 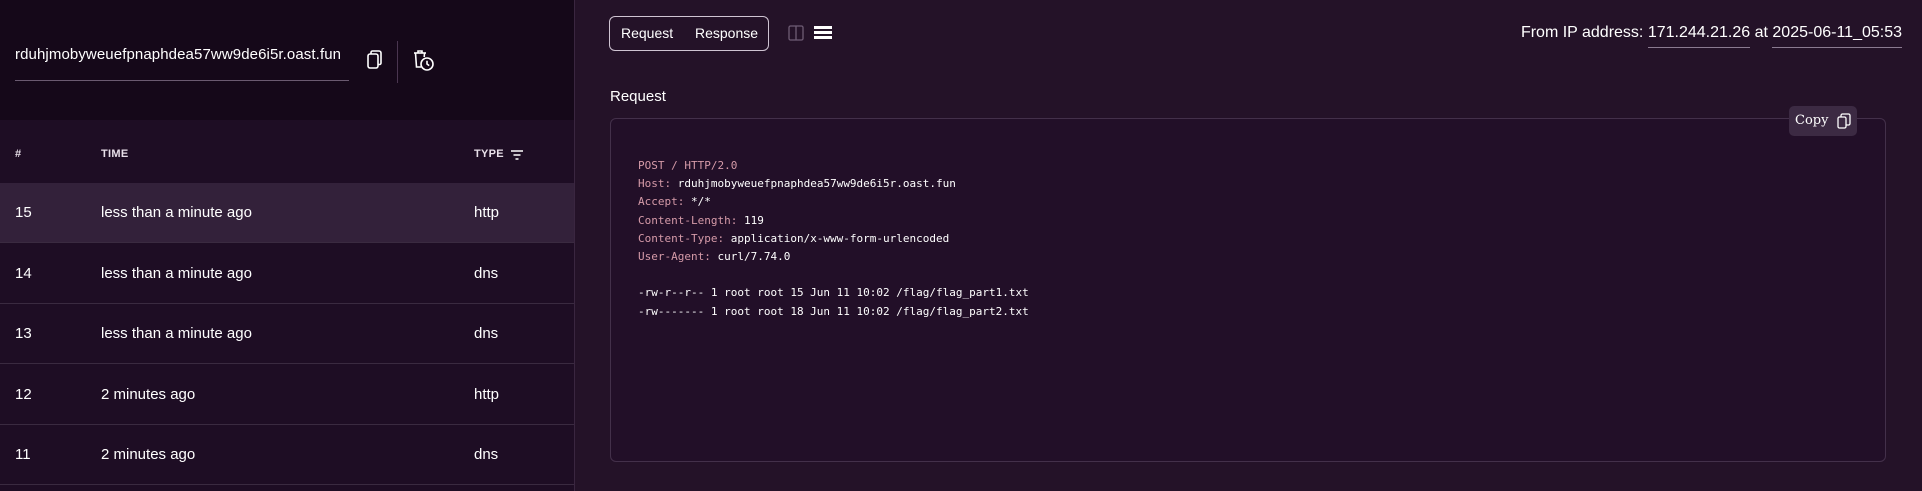 What do you see at coordinates (655, 184) in the screenshot?
I see `header-key: Host:` at bounding box center [655, 184].